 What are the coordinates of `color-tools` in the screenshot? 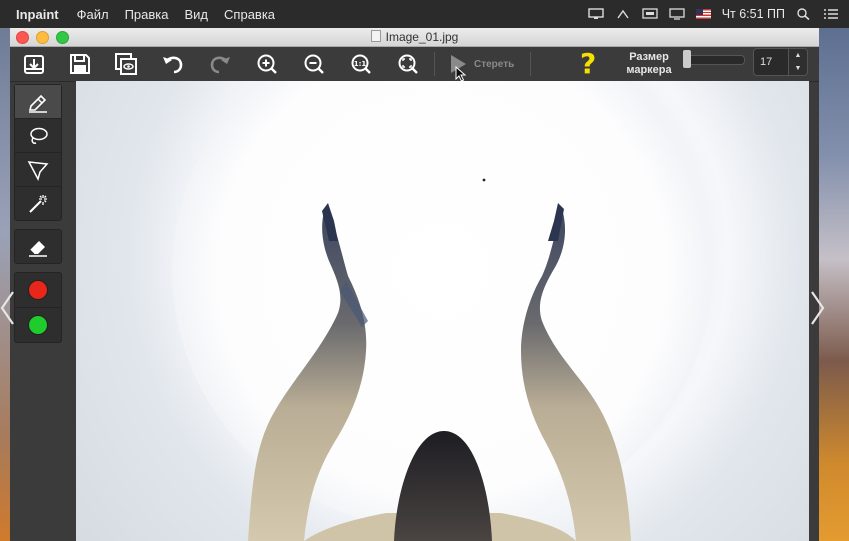 It's located at (38, 307).